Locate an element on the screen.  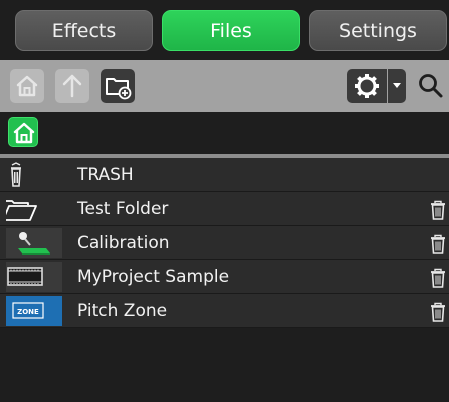
up-button is located at coordinates (72, 86).